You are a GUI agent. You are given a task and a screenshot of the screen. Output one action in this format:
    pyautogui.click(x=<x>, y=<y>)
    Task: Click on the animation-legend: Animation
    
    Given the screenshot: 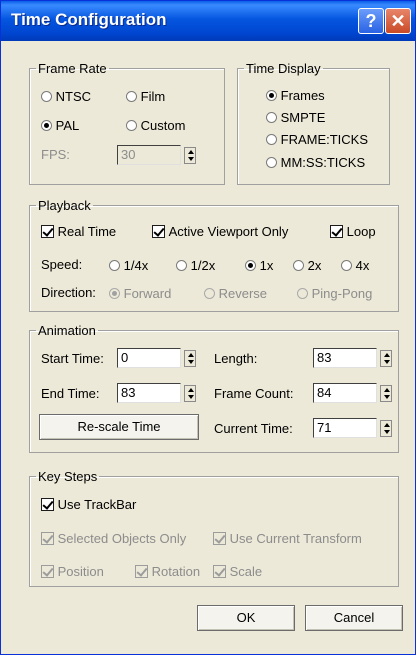 What is the action you would take?
    pyautogui.click(x=67, y=330)
    